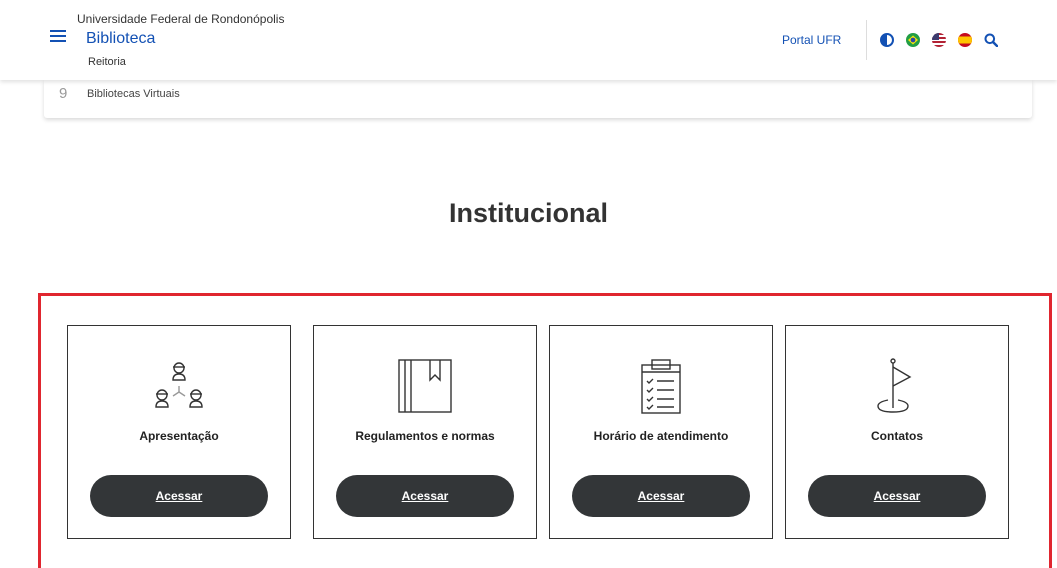  I want to click on contrast-icon, so click(887, 40).